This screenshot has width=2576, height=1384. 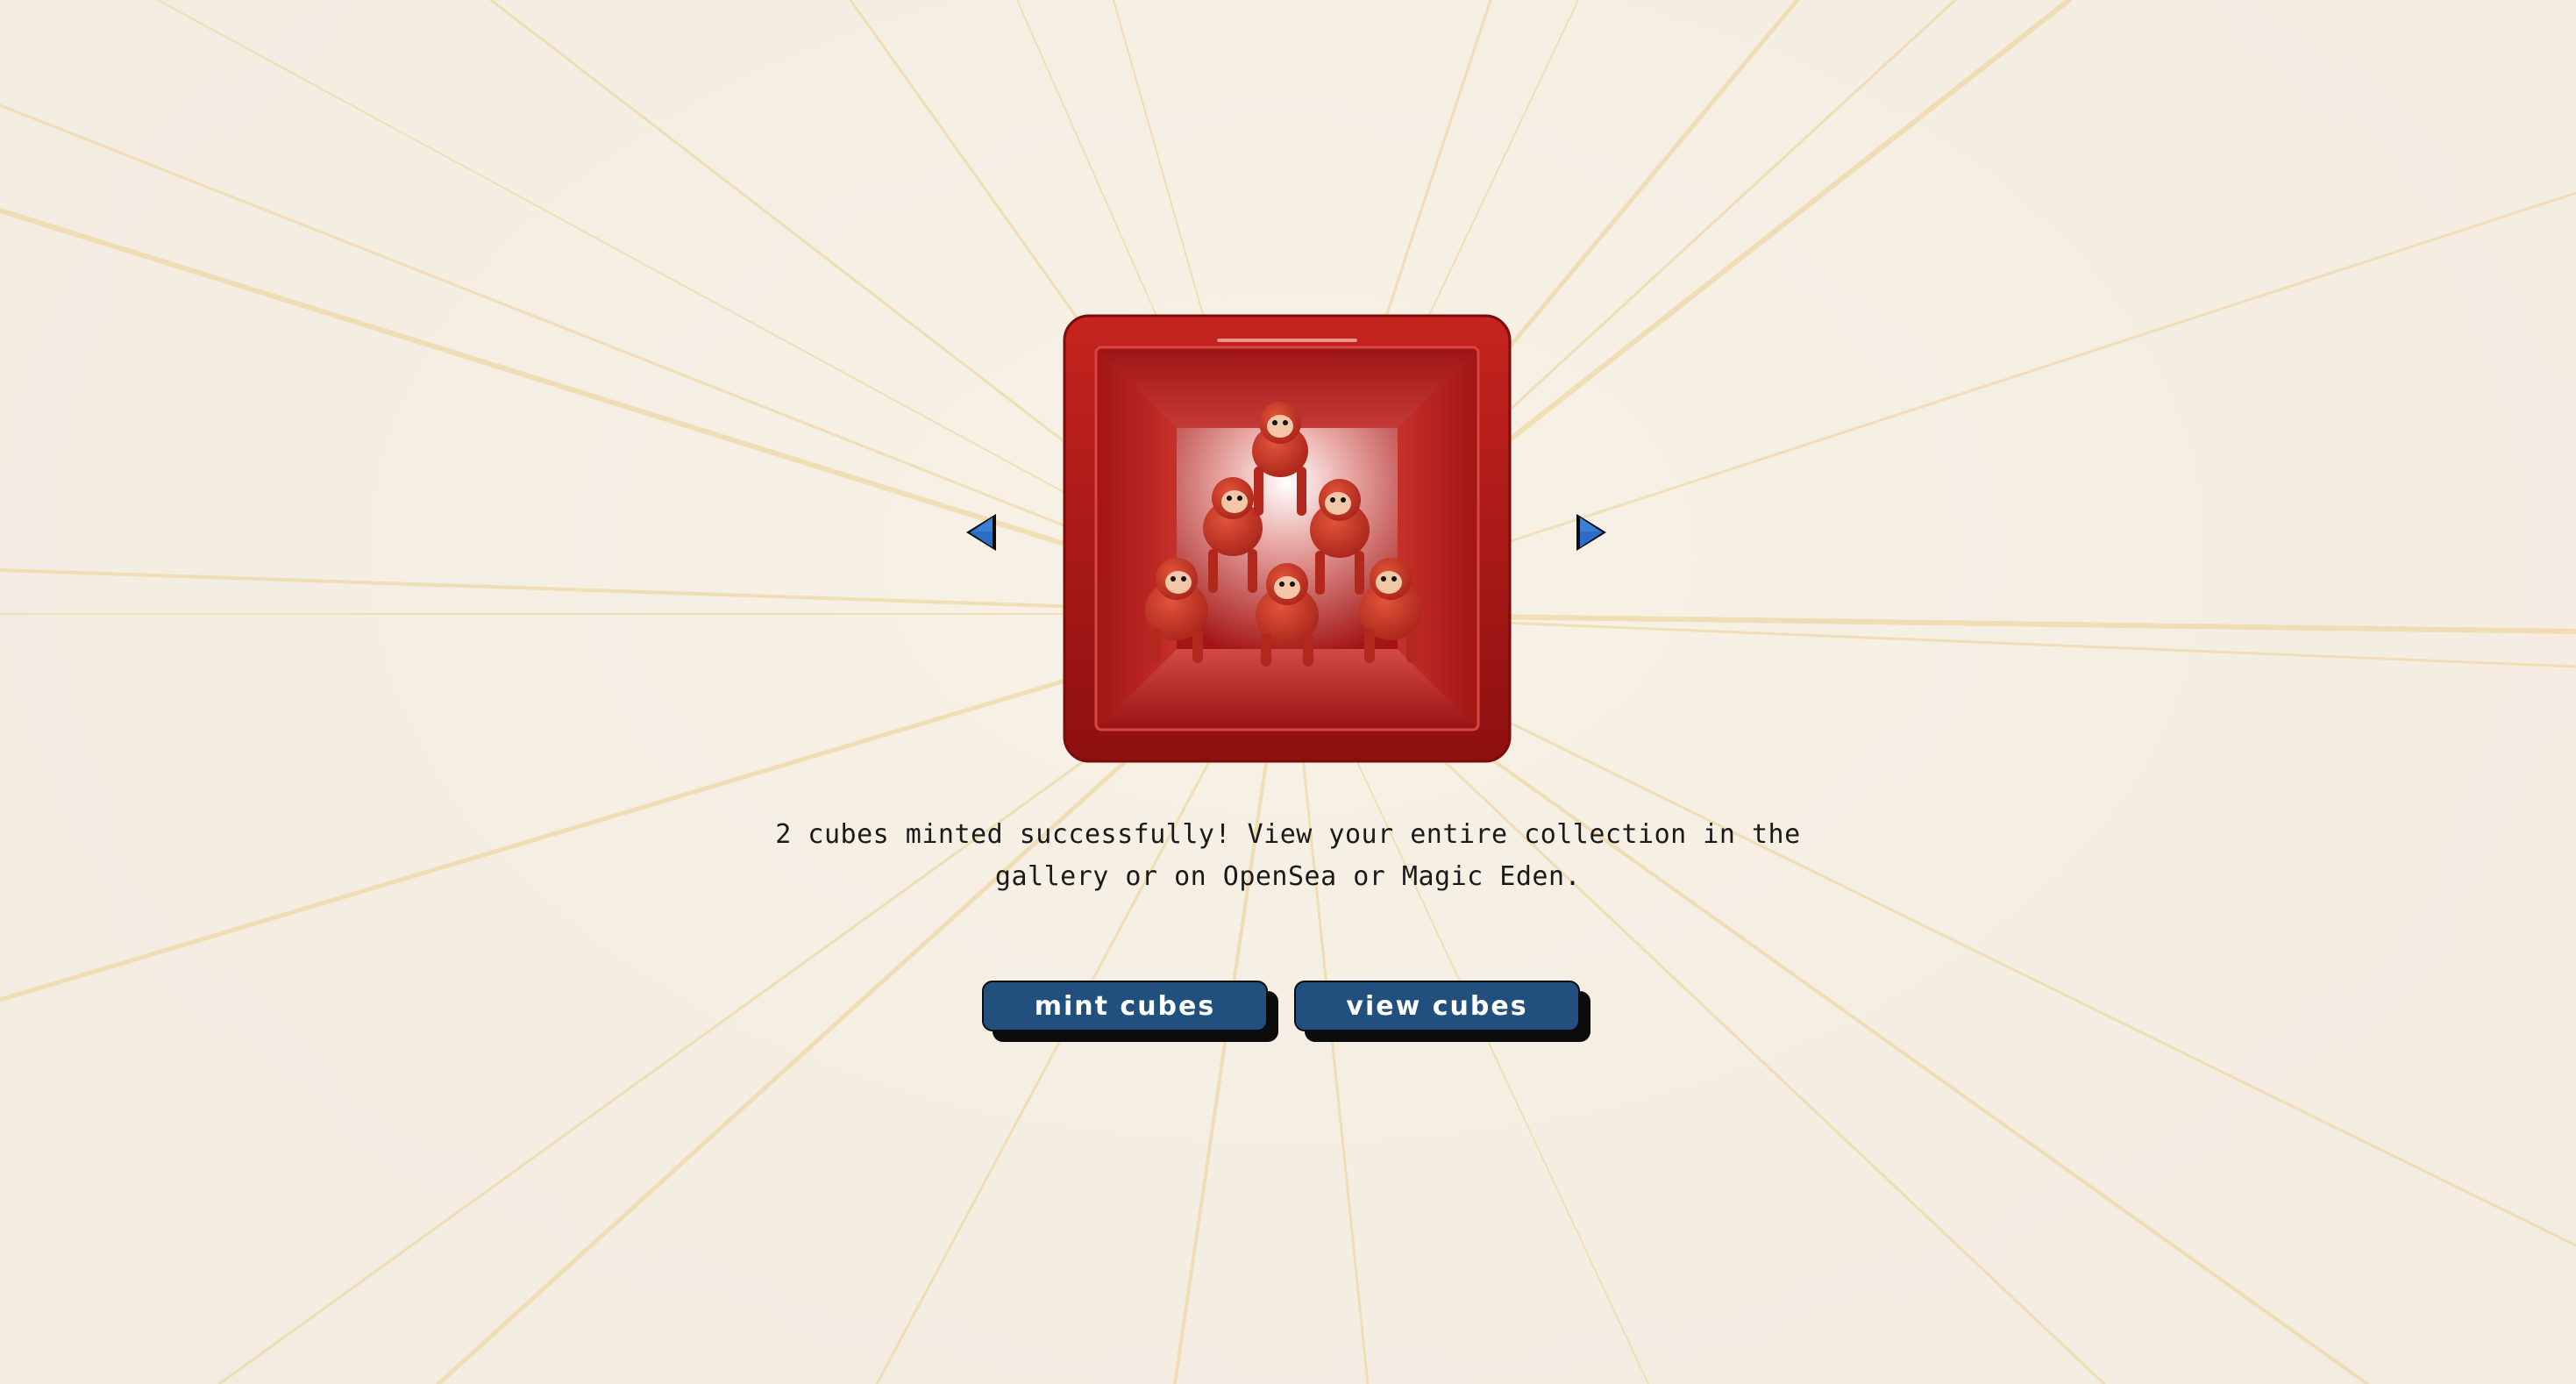 I want to click on view-cubes-label: VIEW CUBES, so click(x=1437, y=1006).